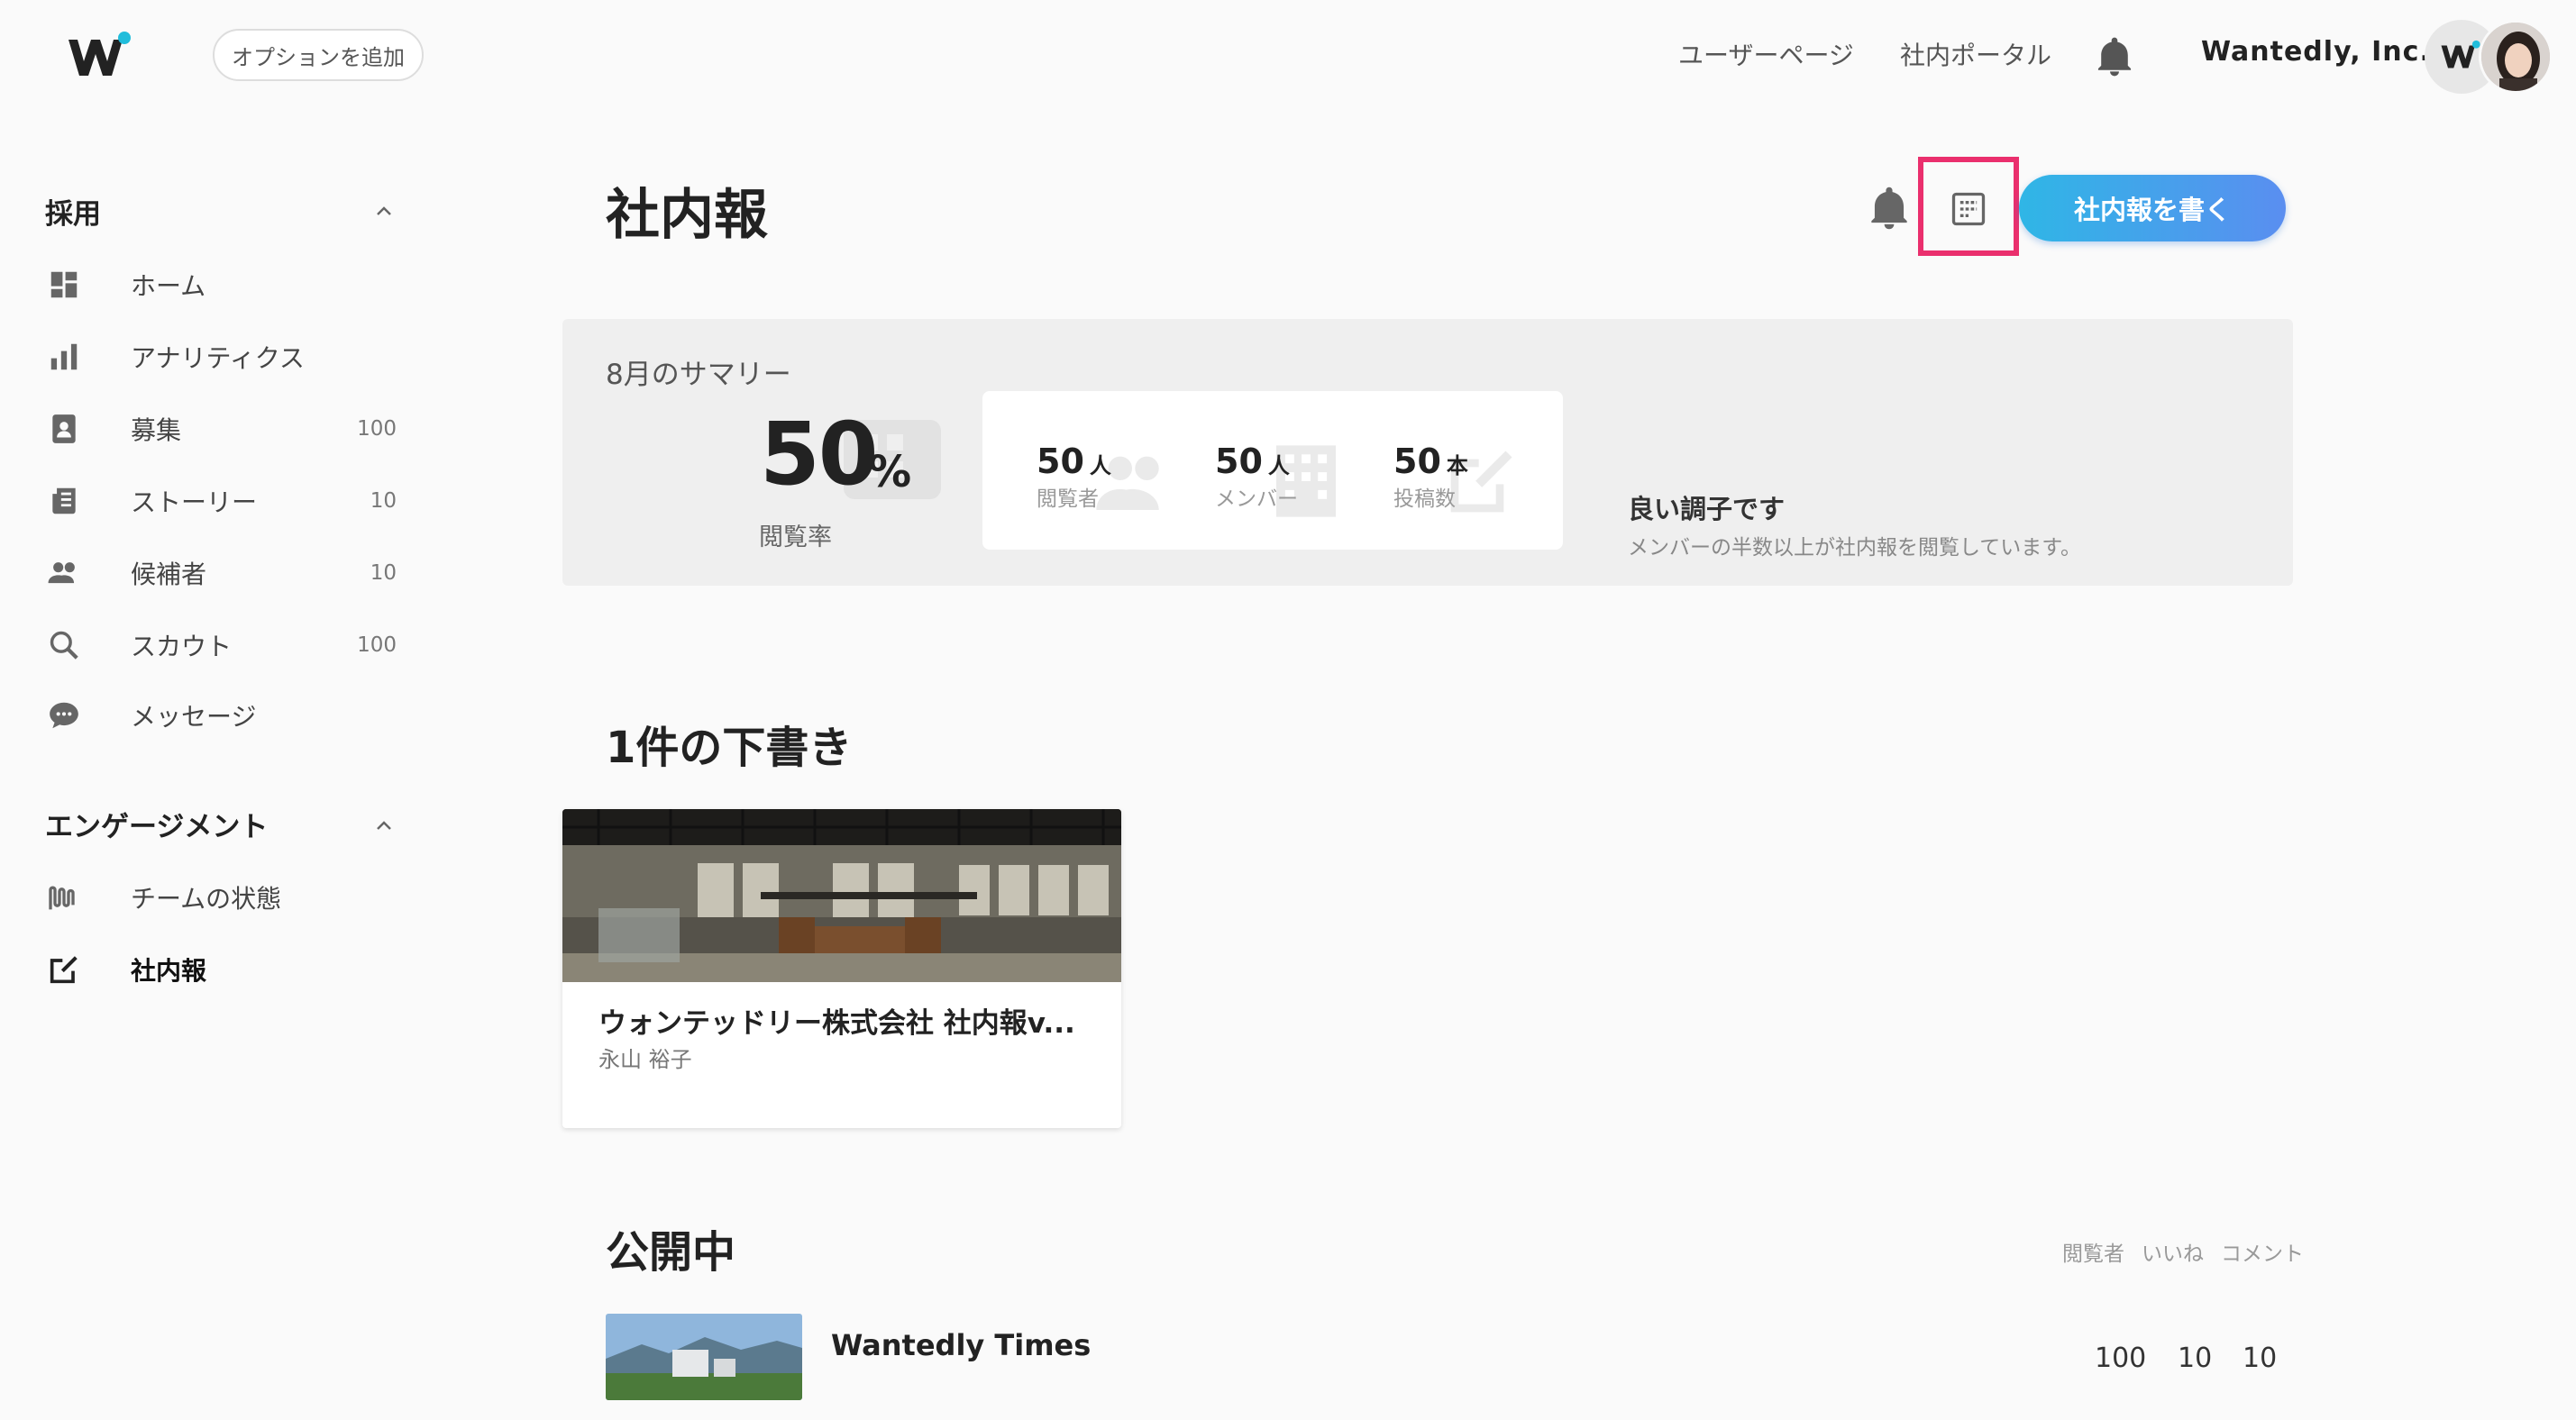  I want to click on sidebar-item-recruit: 募集 100, so click(225, 429).